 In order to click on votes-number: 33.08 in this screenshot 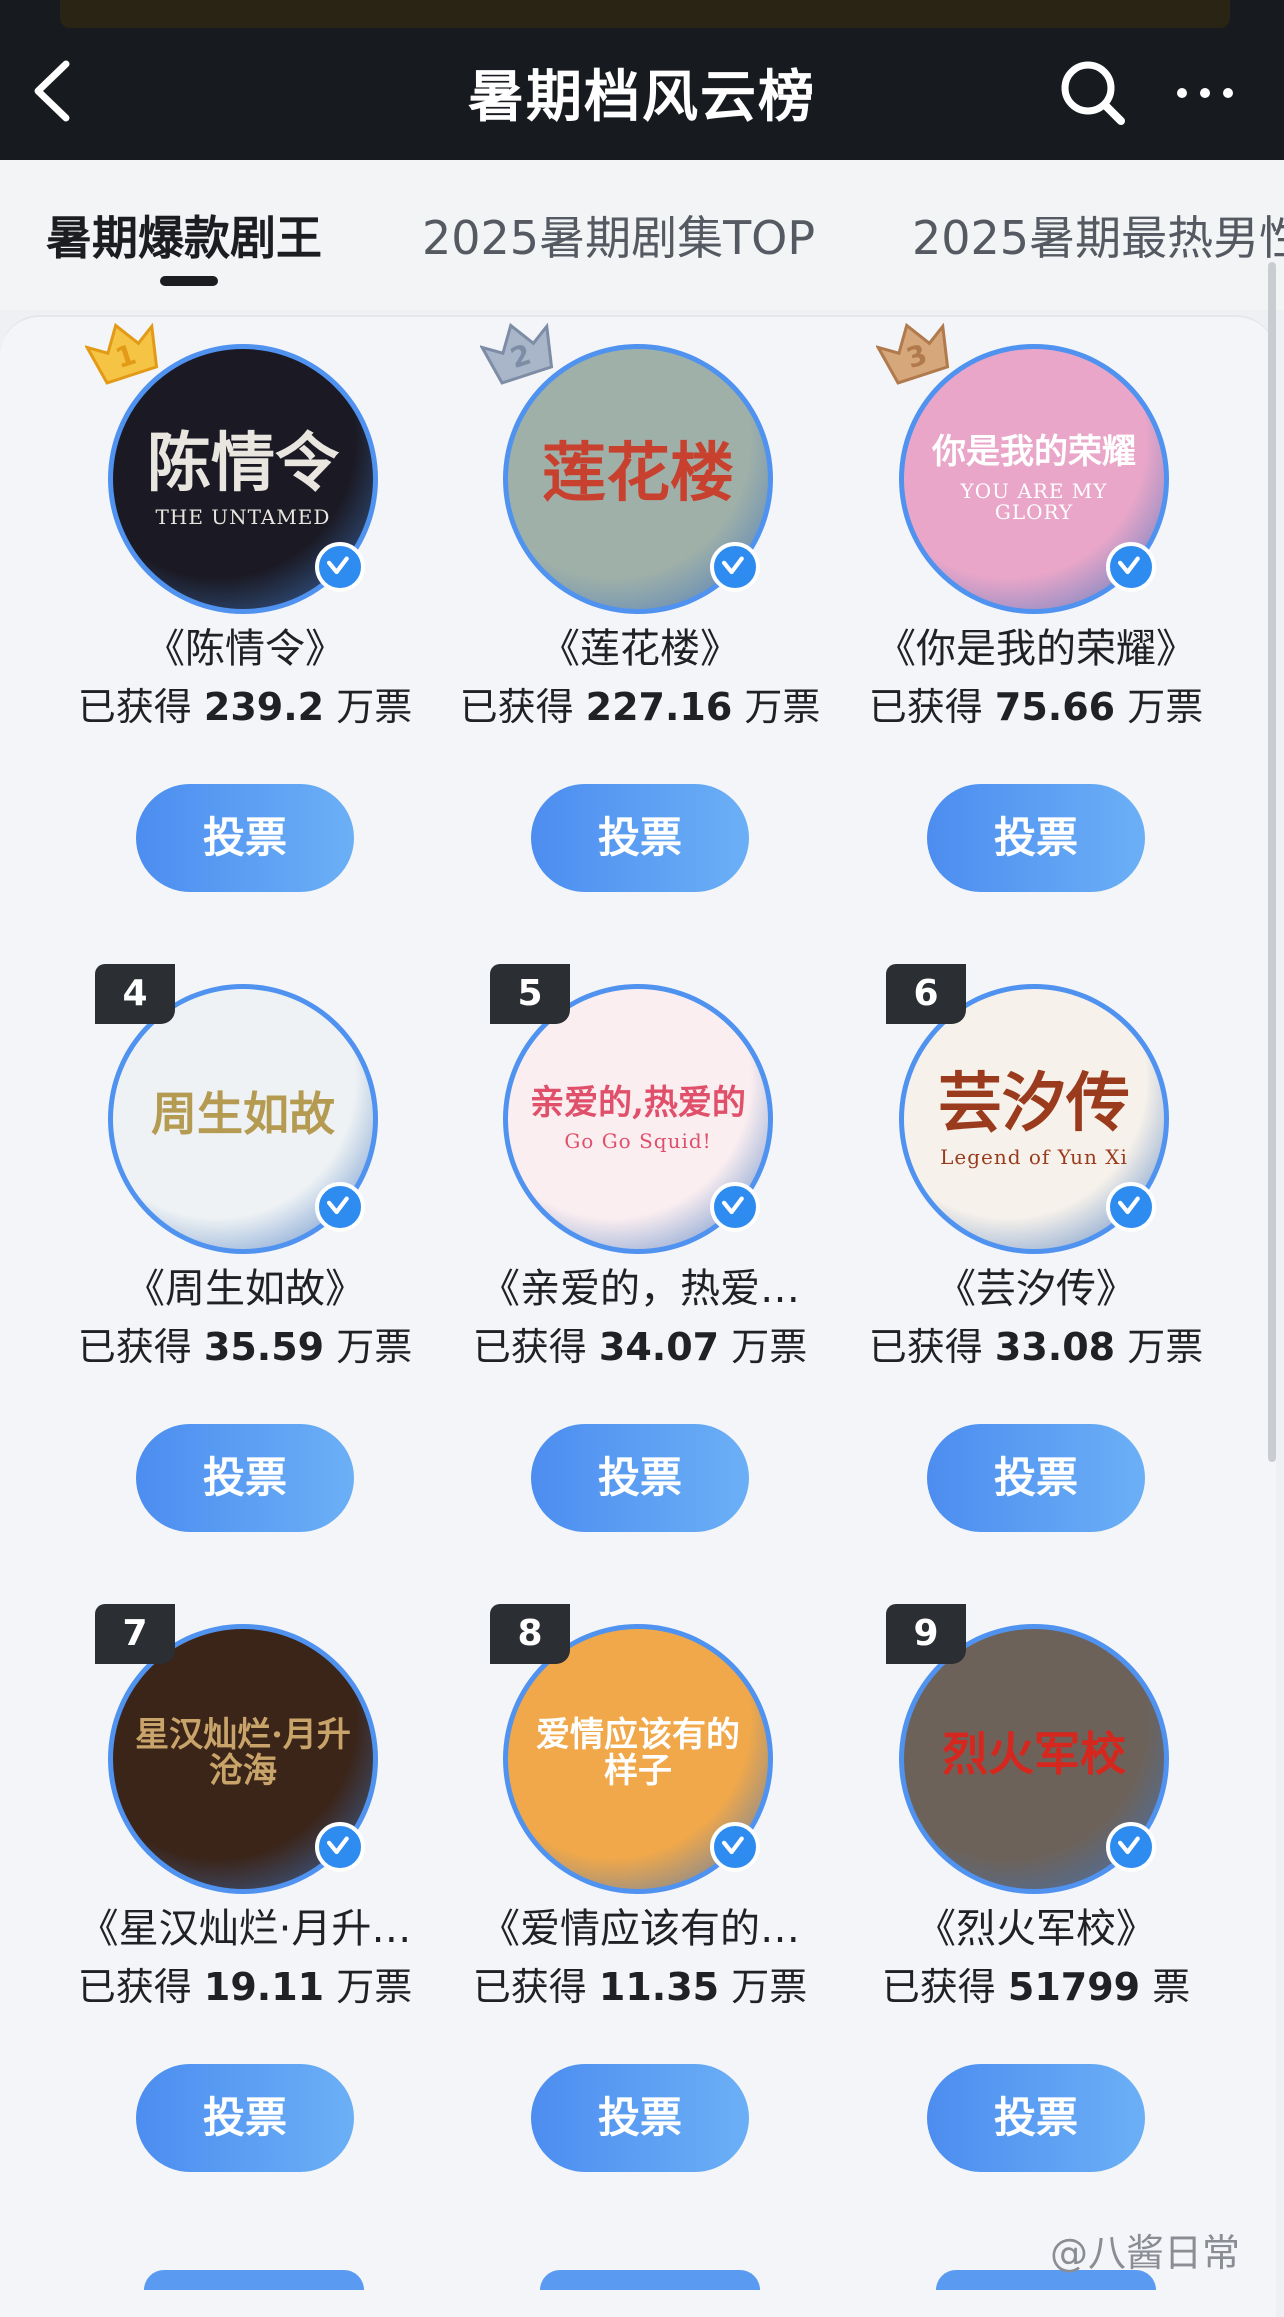, I will do `click(1055, 1347)`.